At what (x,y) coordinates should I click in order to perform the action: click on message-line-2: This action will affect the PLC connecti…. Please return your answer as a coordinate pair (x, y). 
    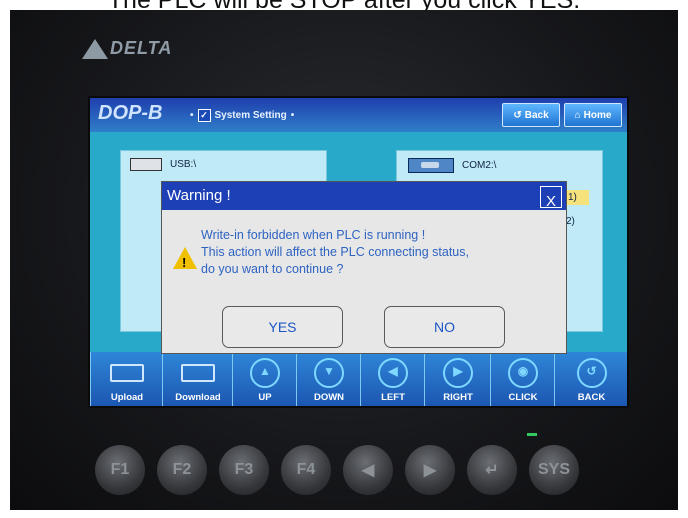
    Looking at the image, I should click on (335, 252).